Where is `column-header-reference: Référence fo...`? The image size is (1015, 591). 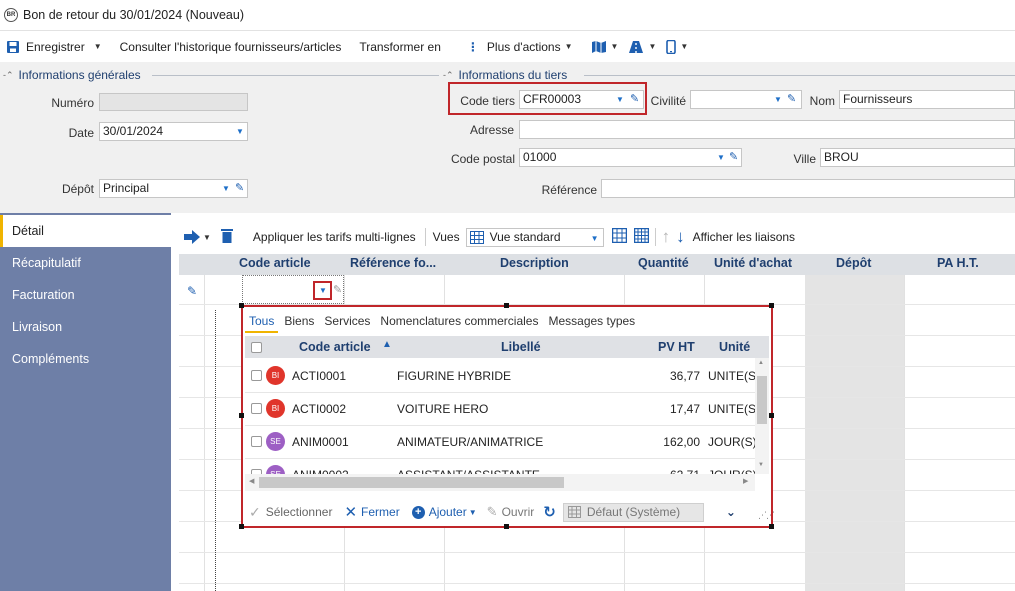 column-header-reference: Référence fo... is located at coordinates (393, 263).